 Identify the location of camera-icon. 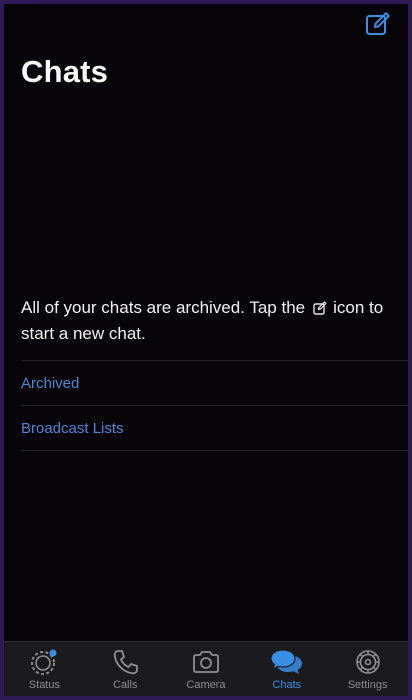
(206, 662).